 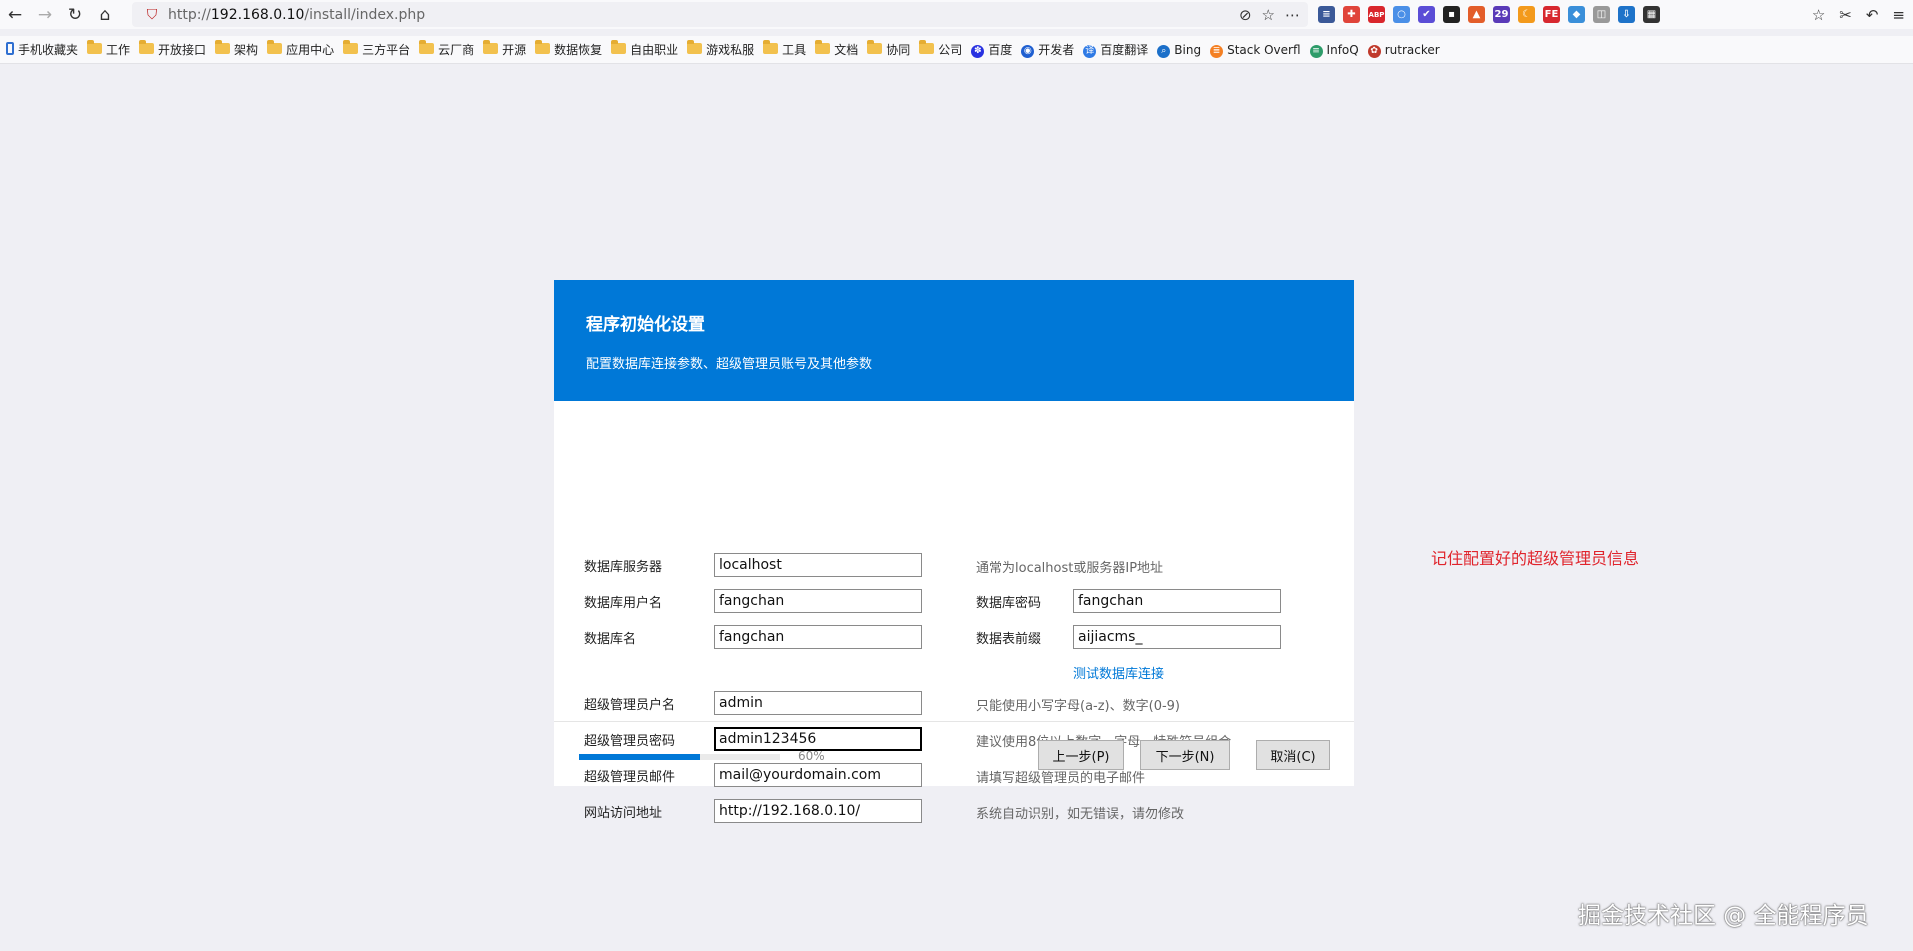 I want to click on bookmark-item: 协同, so click(x=888, y=48).